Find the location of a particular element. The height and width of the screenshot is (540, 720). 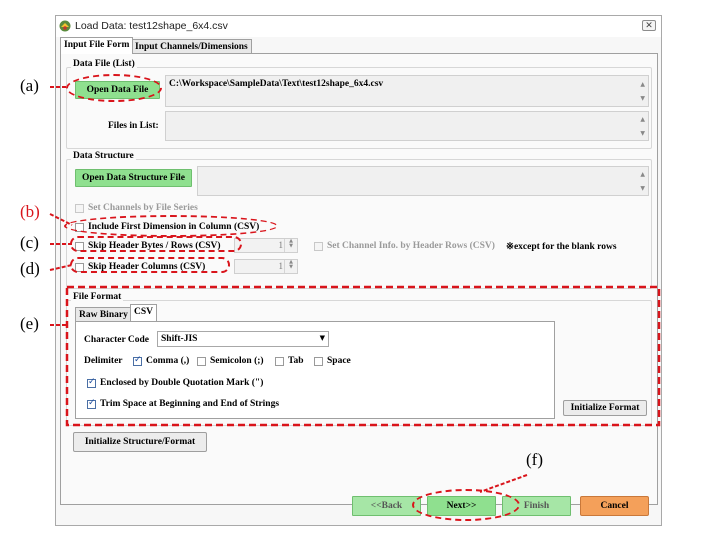

tab-input-file-form: Input File Form is located at coordinates (97, 45).